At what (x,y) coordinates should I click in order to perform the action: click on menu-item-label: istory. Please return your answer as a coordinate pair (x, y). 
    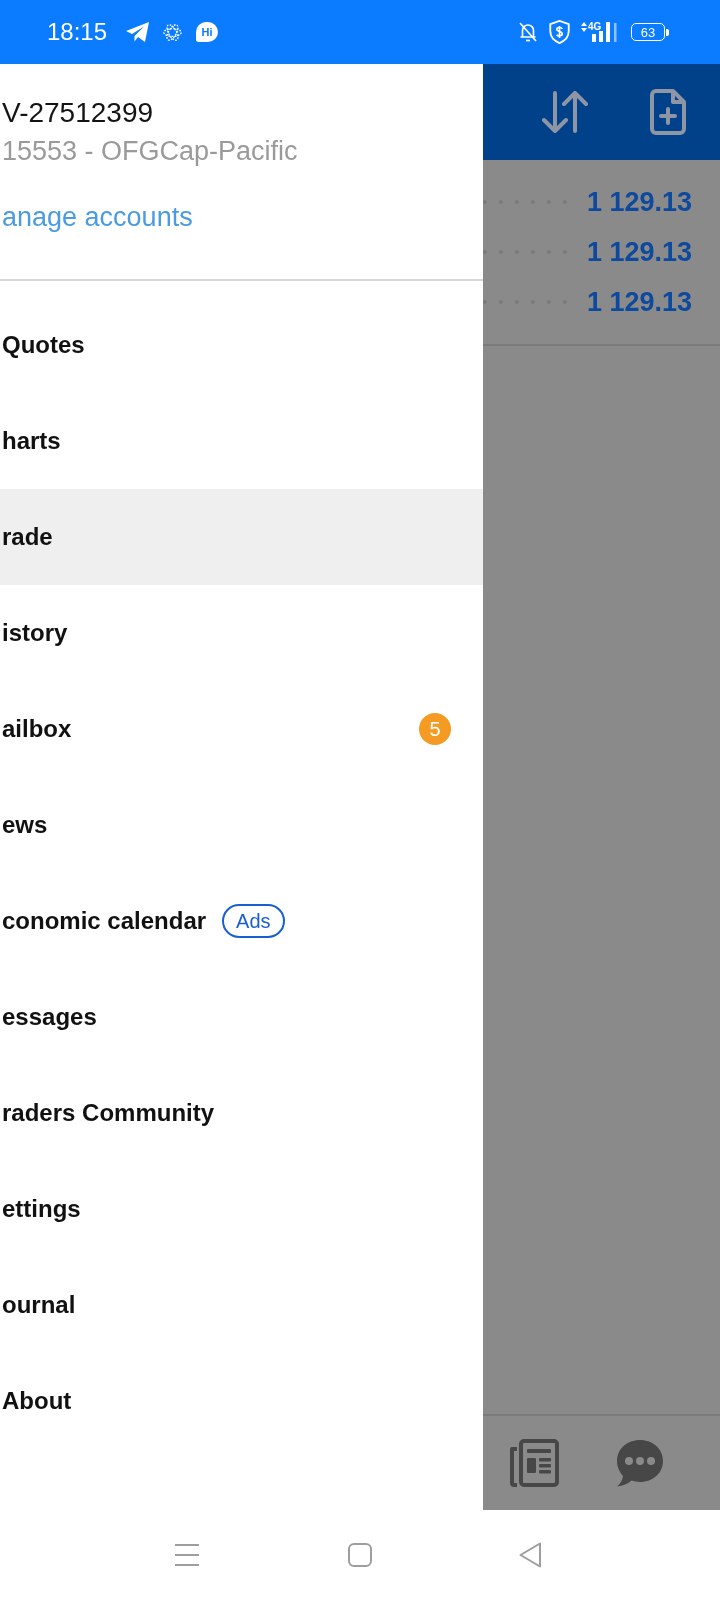
    Looking at the image, I should click on (35, 633).